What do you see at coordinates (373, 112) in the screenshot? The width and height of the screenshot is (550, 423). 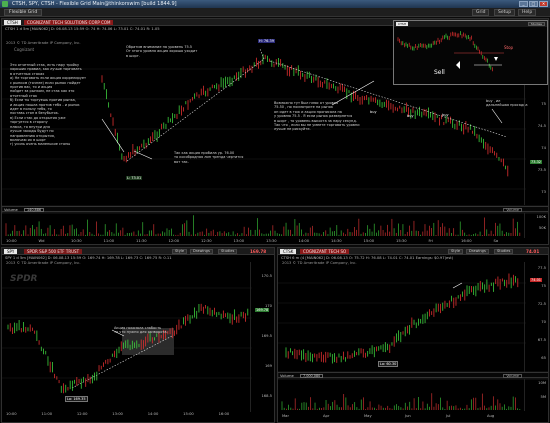 I see `buy-tag-1: buy` at bounding box center [373, 112].